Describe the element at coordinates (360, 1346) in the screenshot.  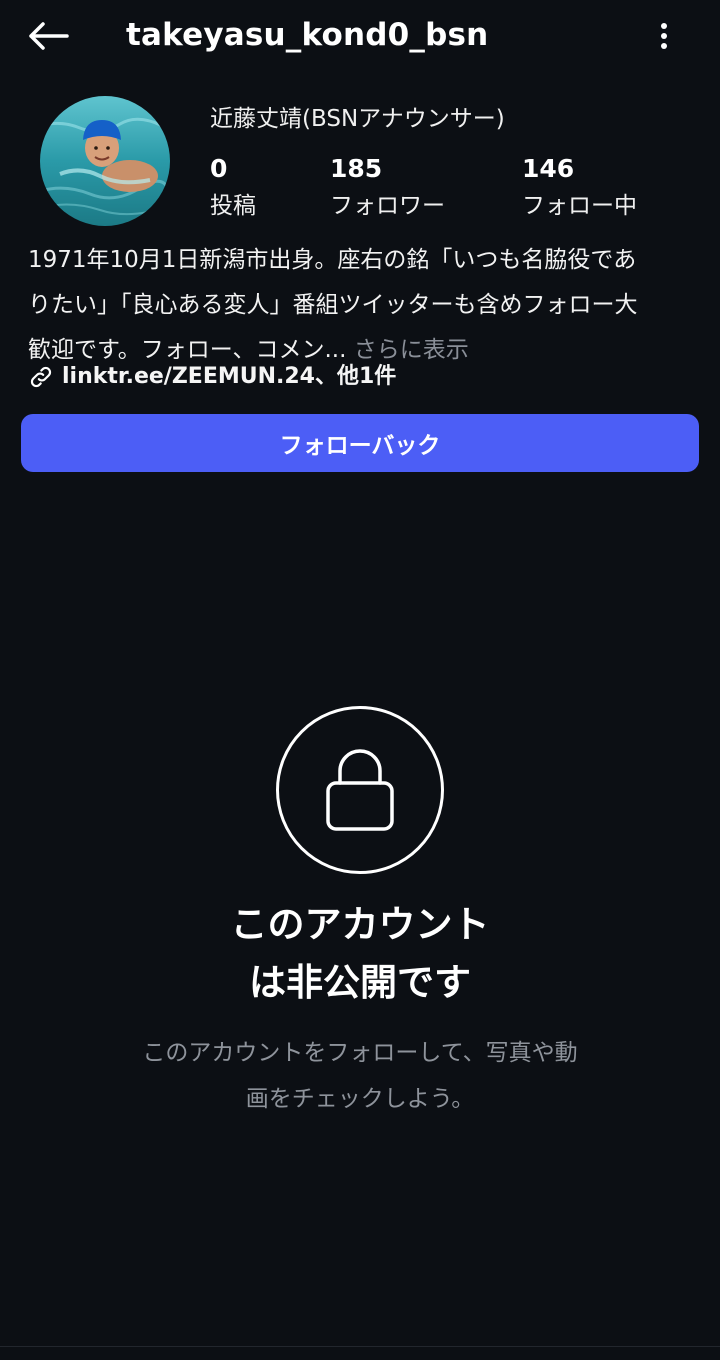
I see `bottom-divider` at that location.